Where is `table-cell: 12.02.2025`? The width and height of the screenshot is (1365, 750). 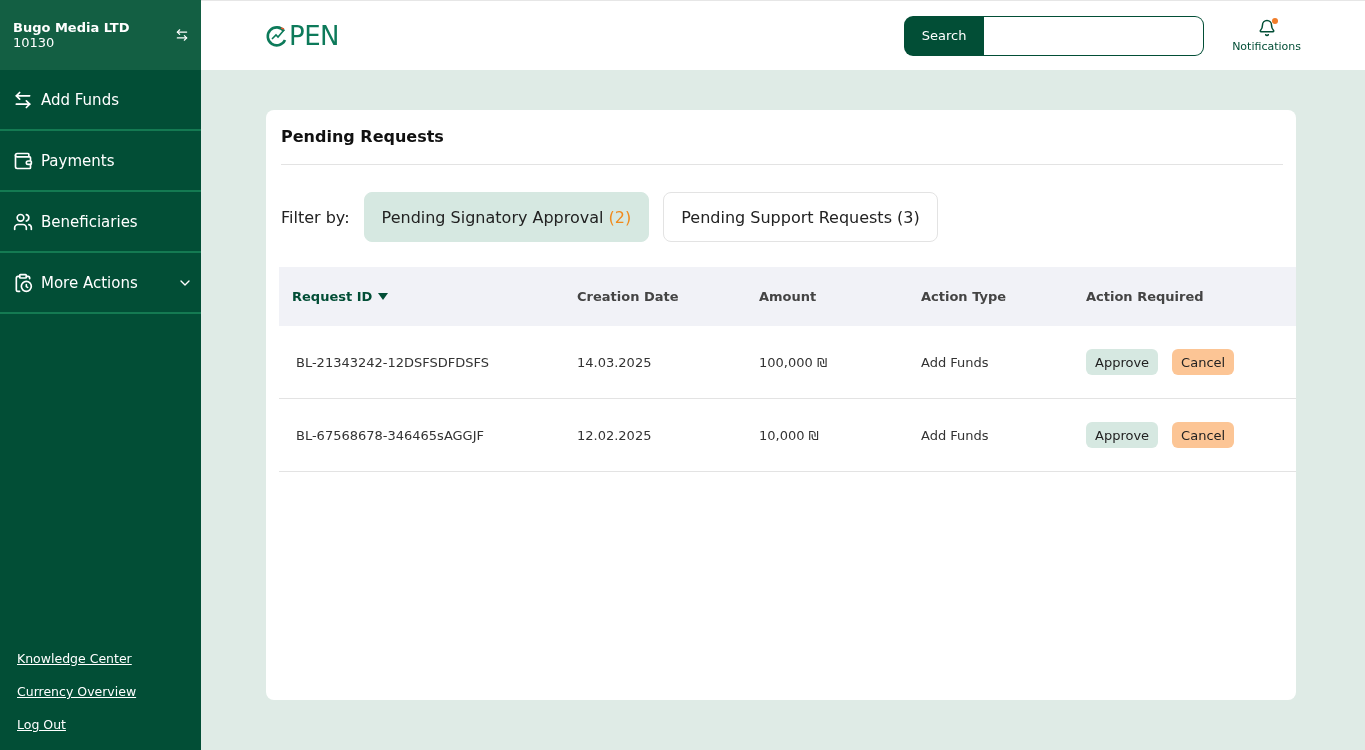
table-cell: 12.02.2025 is located at coordinates (655, 435).